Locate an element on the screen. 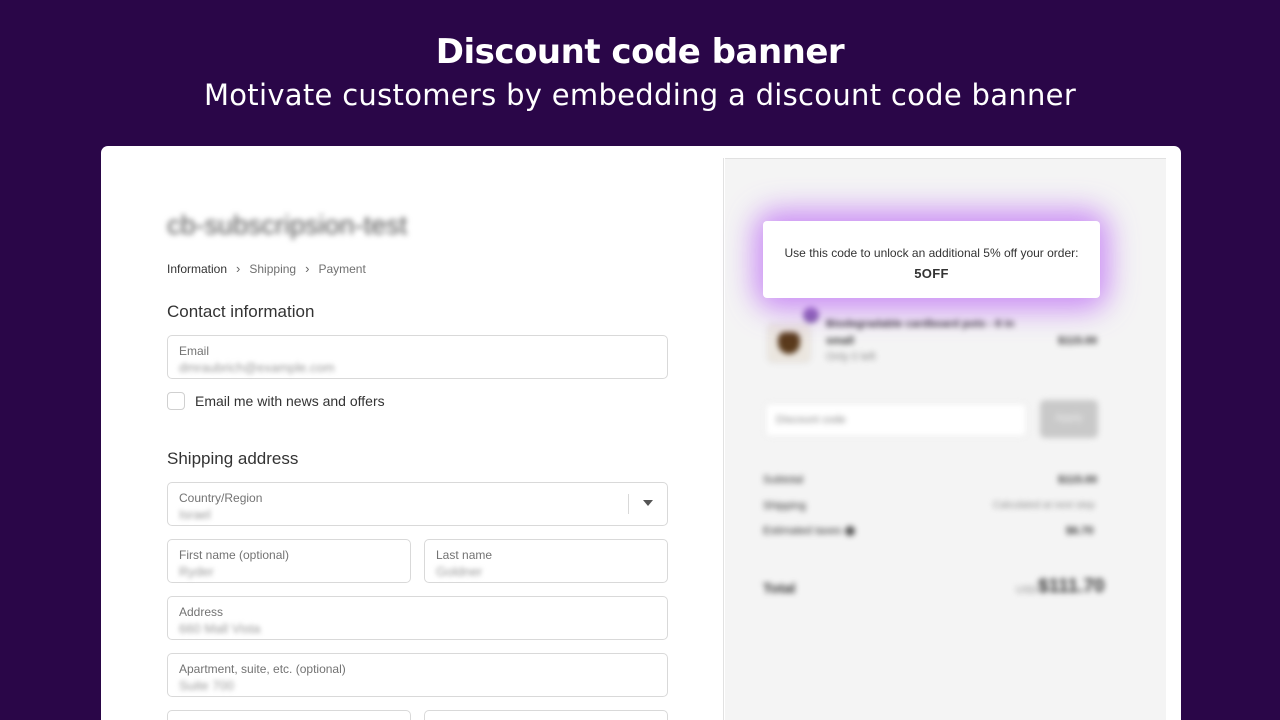  last-name-label: Last name is located at coordinates (464, 555).